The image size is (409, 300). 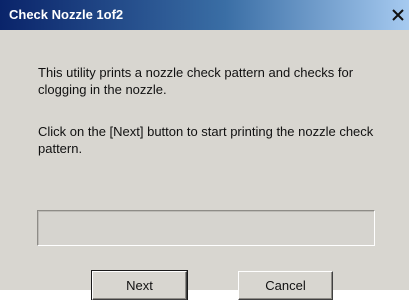 I want to click on close-icon, so click(x=398, y=15).